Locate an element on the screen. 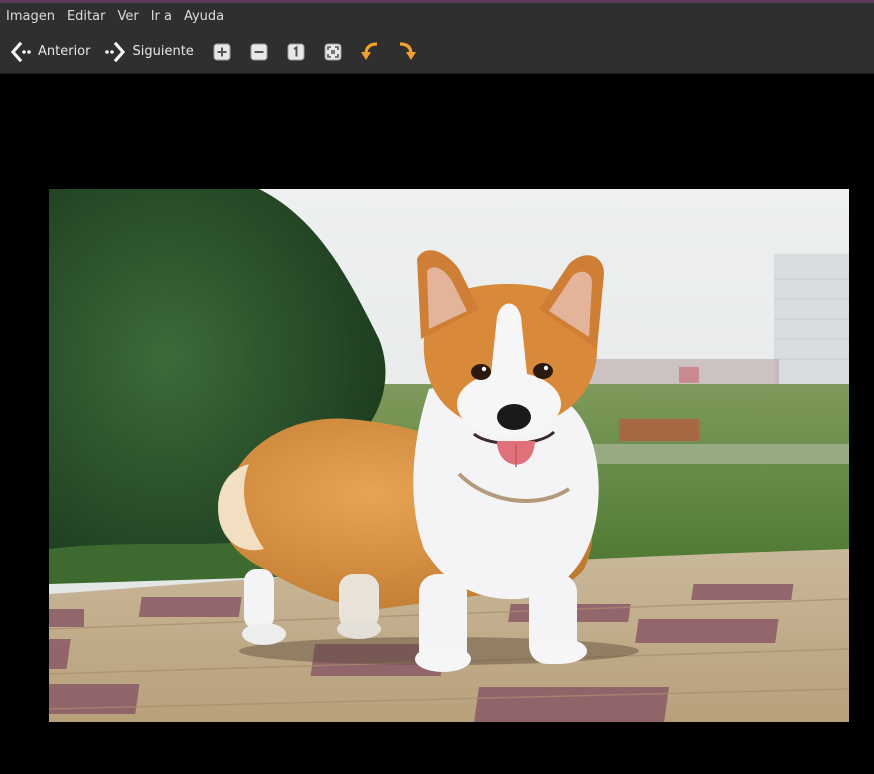 This screenshot has height=774, width=874. zoom-in-icon is located at coordinates (222, 51).